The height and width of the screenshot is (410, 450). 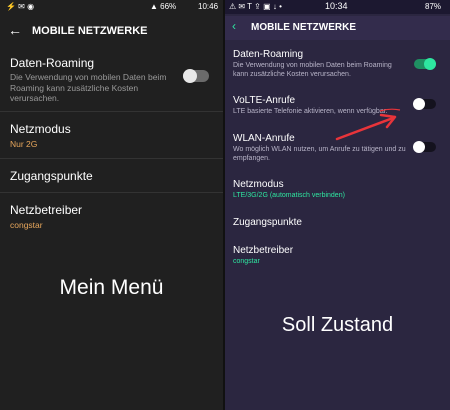 What do you see at coordinates (46, 210) in the screenshot?
I see `setting-title: Netzbetreiber` at bounding box center [46, 210].